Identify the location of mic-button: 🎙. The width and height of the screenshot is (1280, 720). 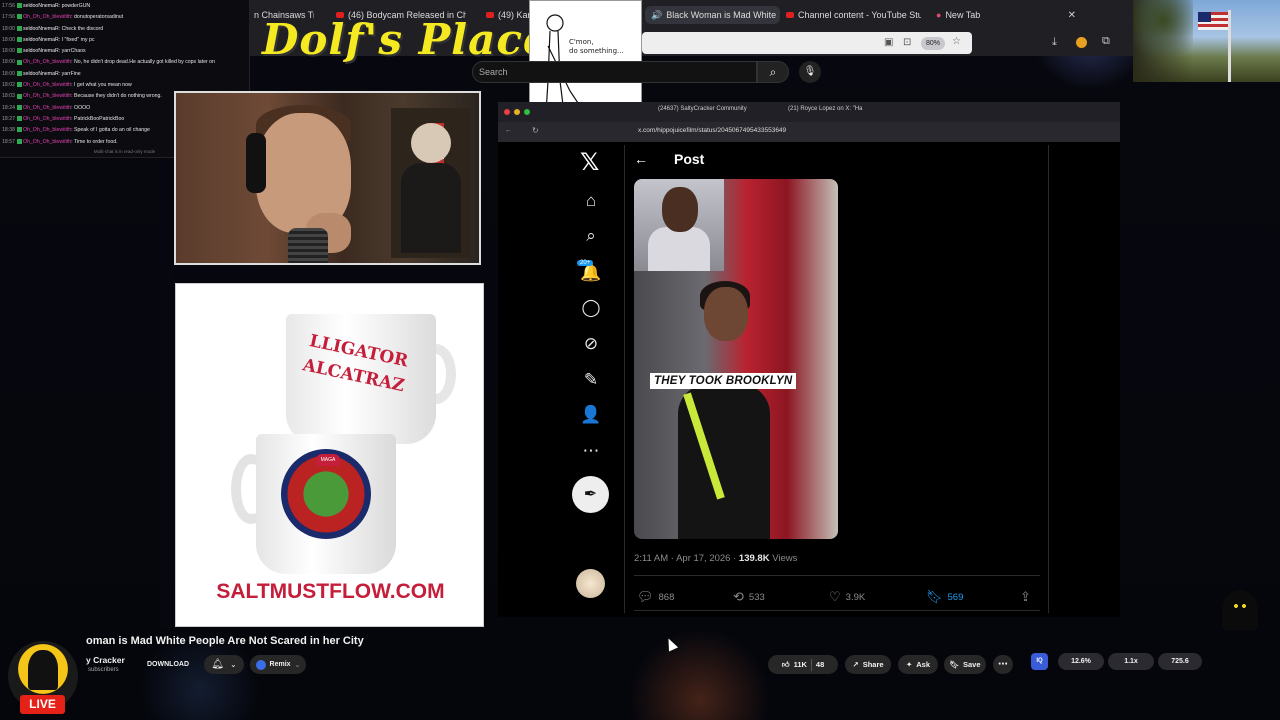
(810, 72).